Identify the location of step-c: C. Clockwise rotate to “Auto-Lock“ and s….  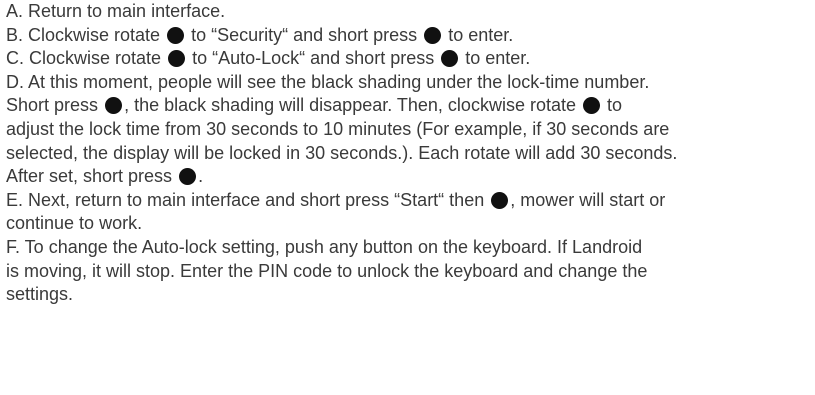
(409, 59).